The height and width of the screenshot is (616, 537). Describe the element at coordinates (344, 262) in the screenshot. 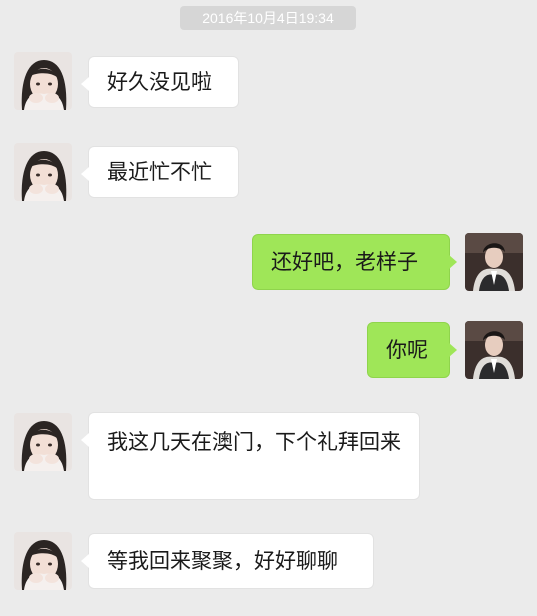

I see `message-text: 还好吧，老样子` at that location.